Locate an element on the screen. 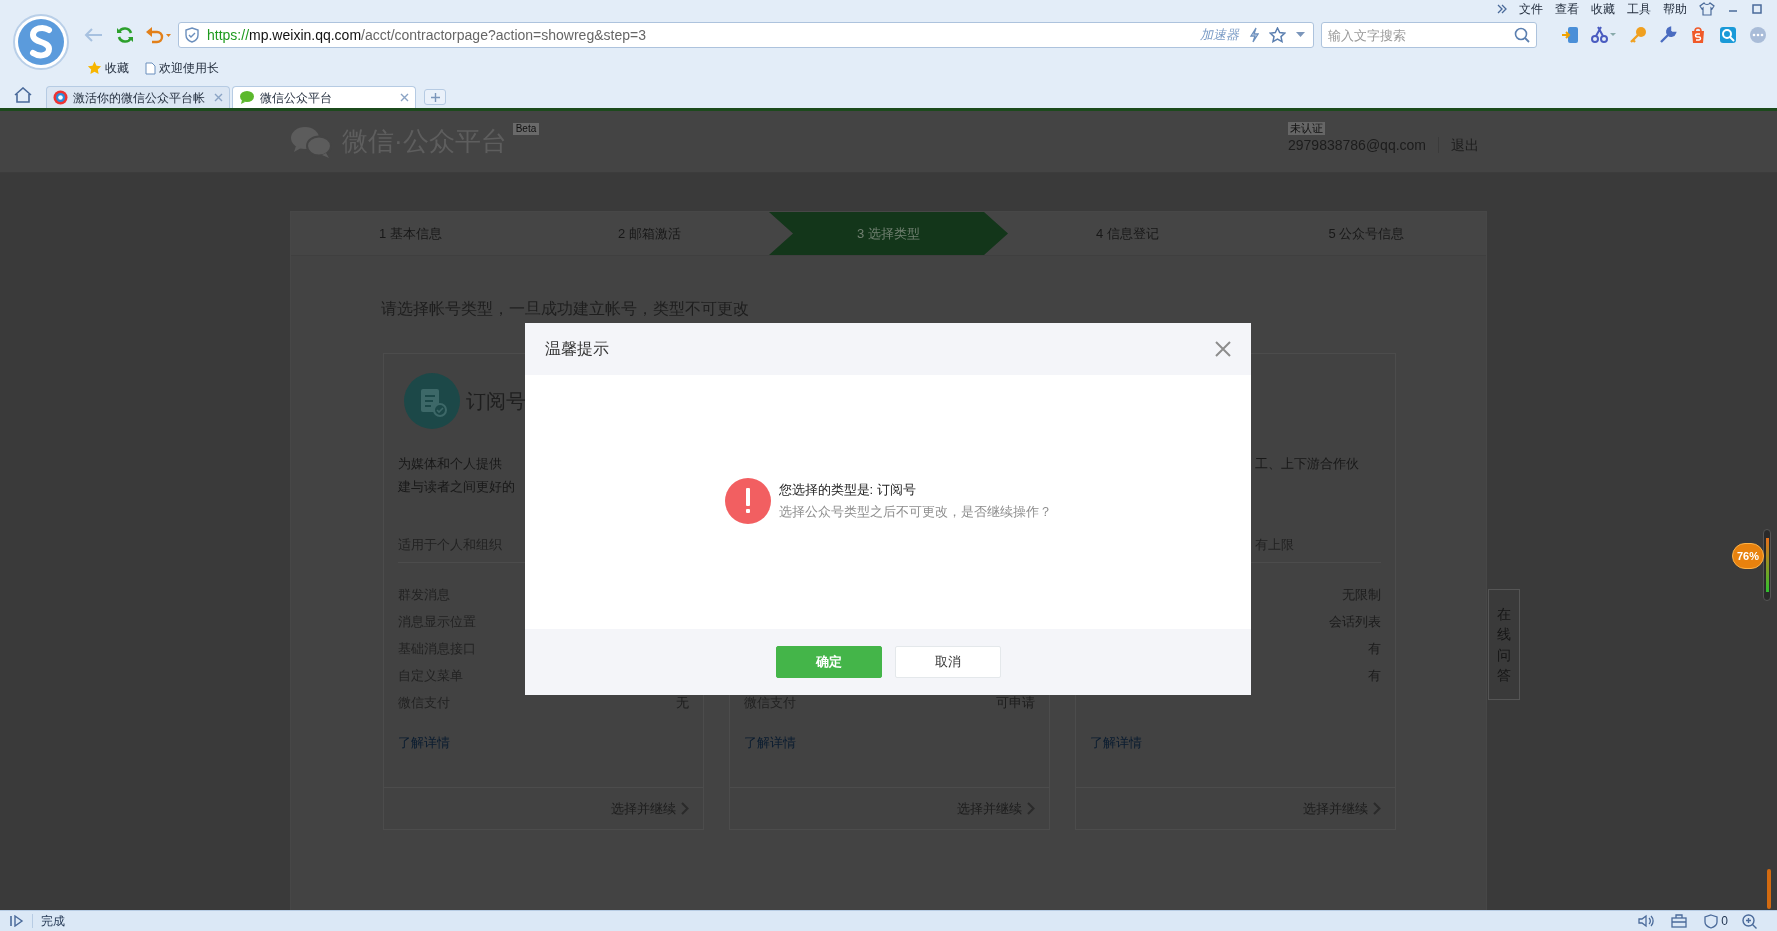 The height and width of the screenshot is (931, 1777). cancel-button: 取消 is located at coordinates (947, 662).